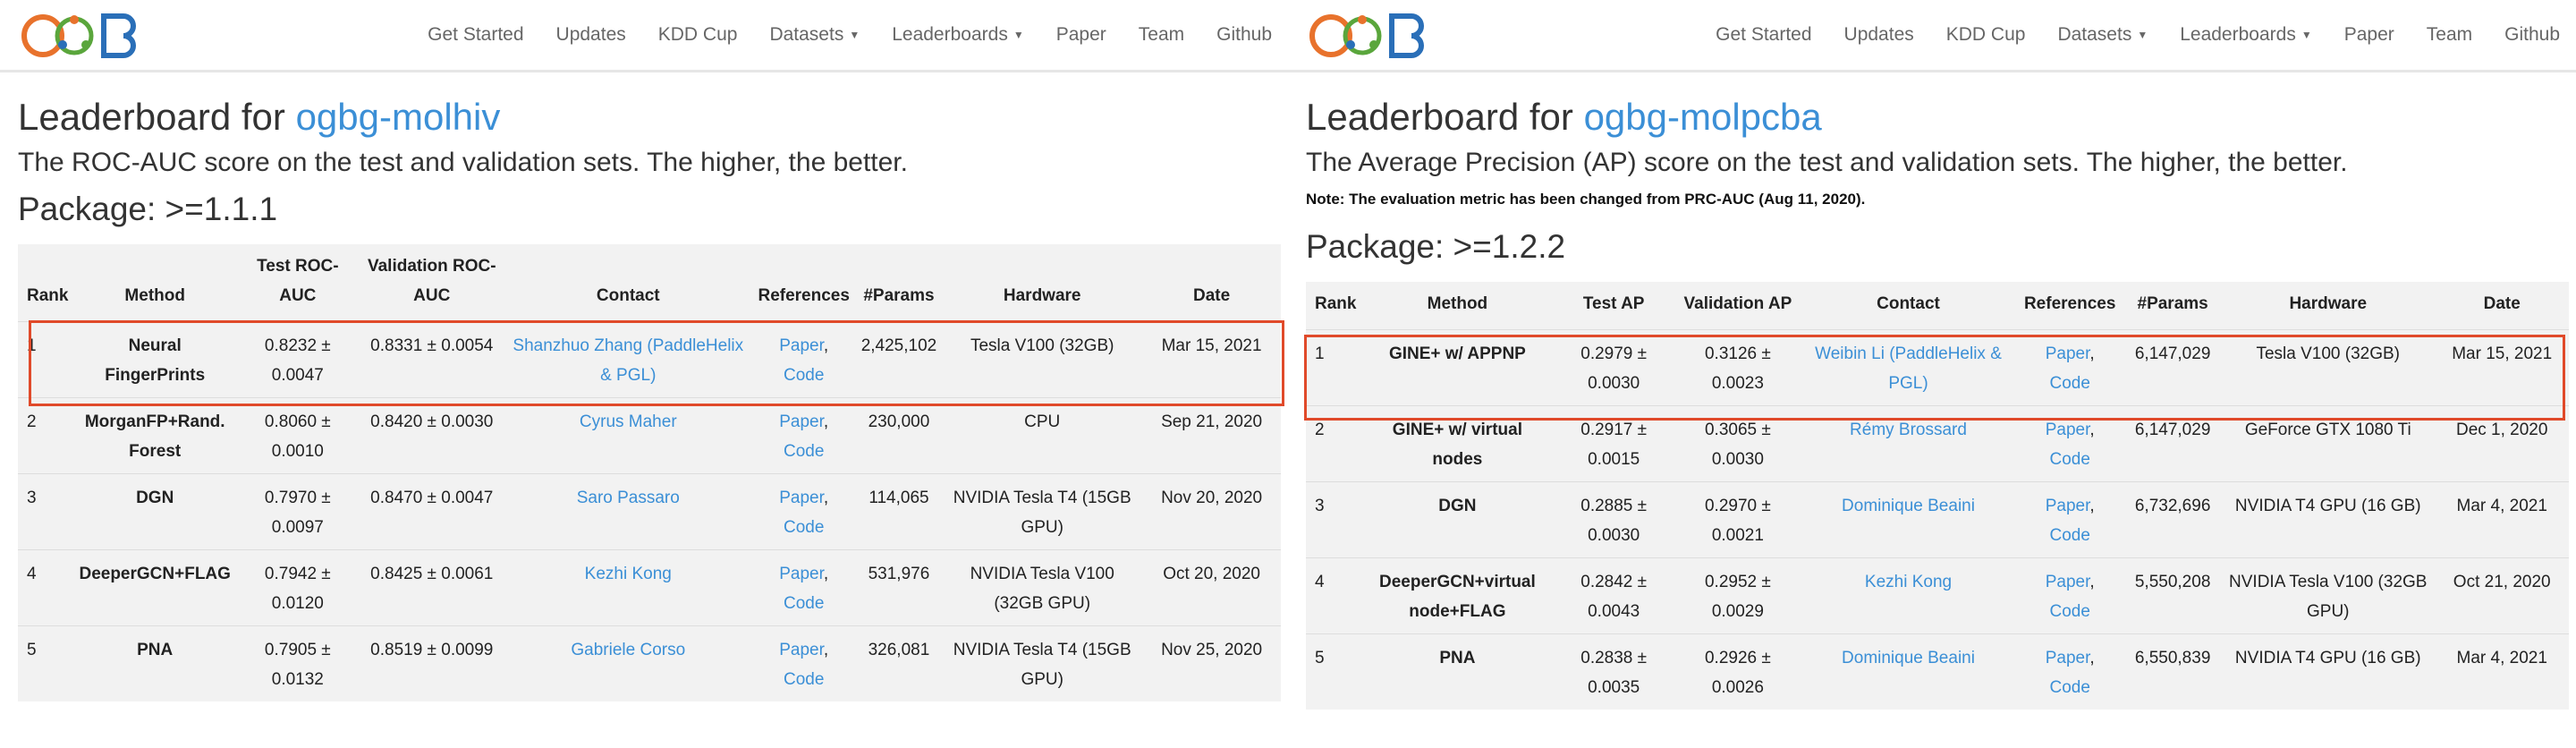 The width and height of the screenshot is (2576, 748). What do you see at coordinates (2502, 596) in the screenshot?
I see `date-cell: Oct 21, 2020` at bounding box center [2502, 596].